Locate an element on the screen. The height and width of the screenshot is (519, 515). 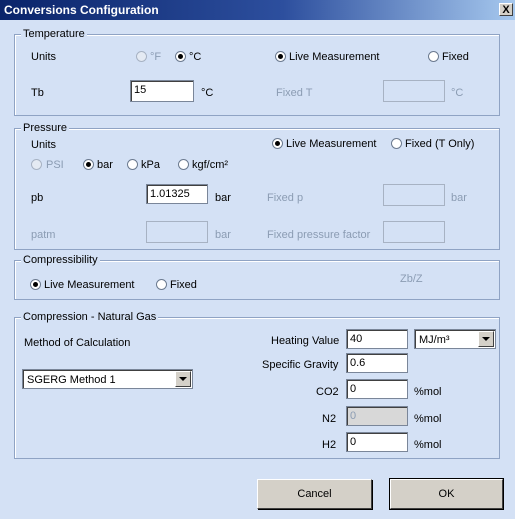
temperature-units-label: Units is located at coordinates (44, 57).